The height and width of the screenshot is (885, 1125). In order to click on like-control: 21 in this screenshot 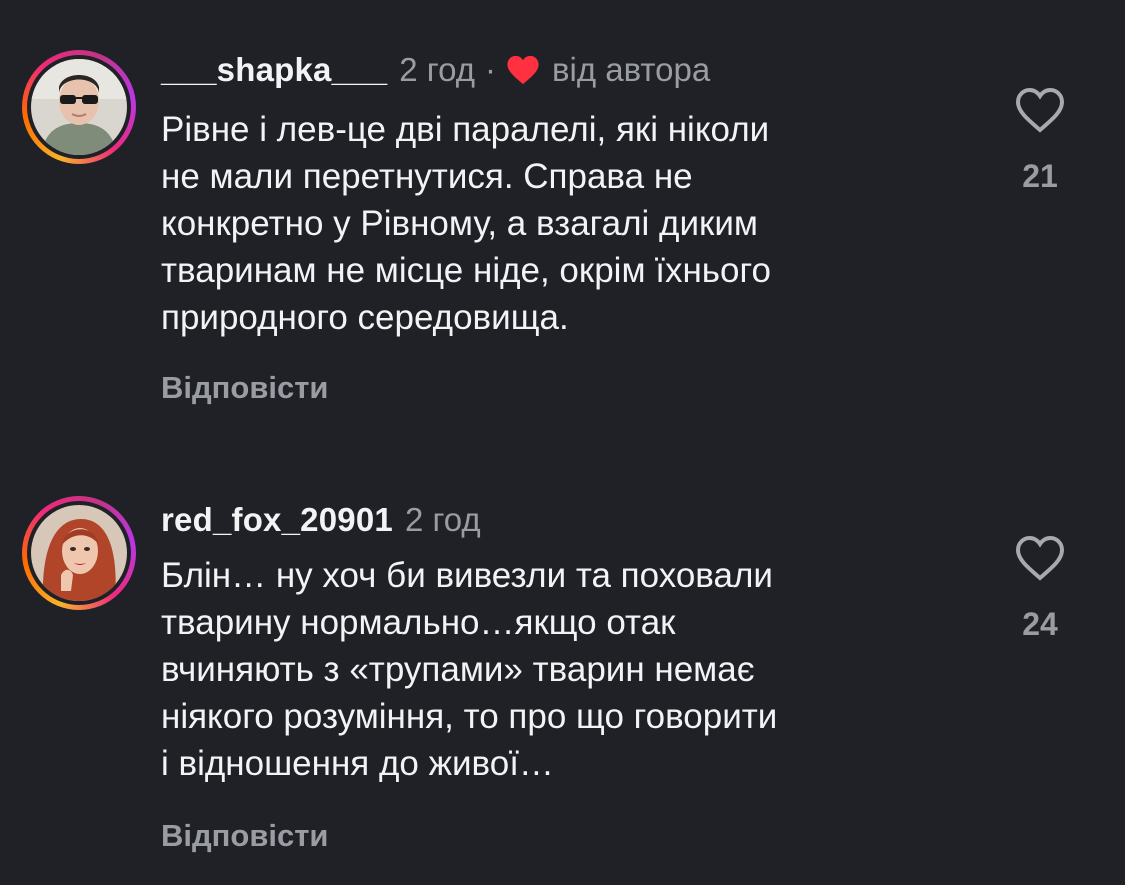, I will do `click(1040, 140)`.